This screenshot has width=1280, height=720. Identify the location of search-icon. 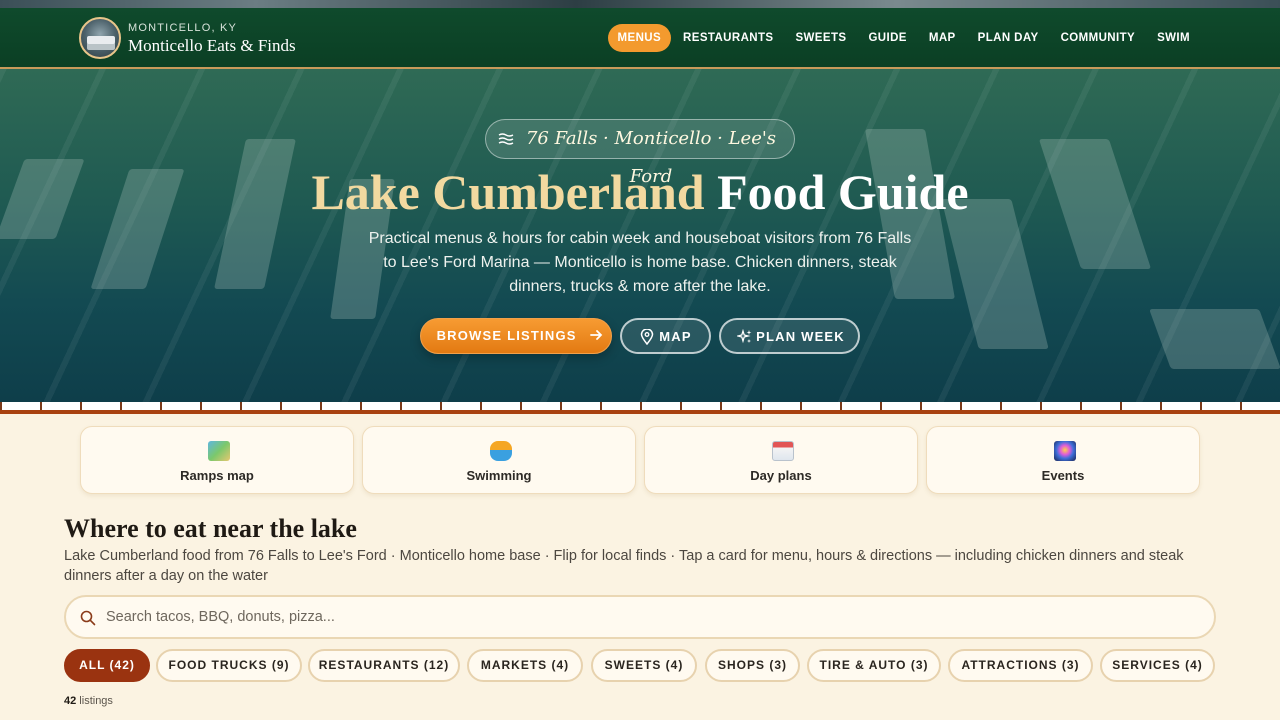
(88, 618).